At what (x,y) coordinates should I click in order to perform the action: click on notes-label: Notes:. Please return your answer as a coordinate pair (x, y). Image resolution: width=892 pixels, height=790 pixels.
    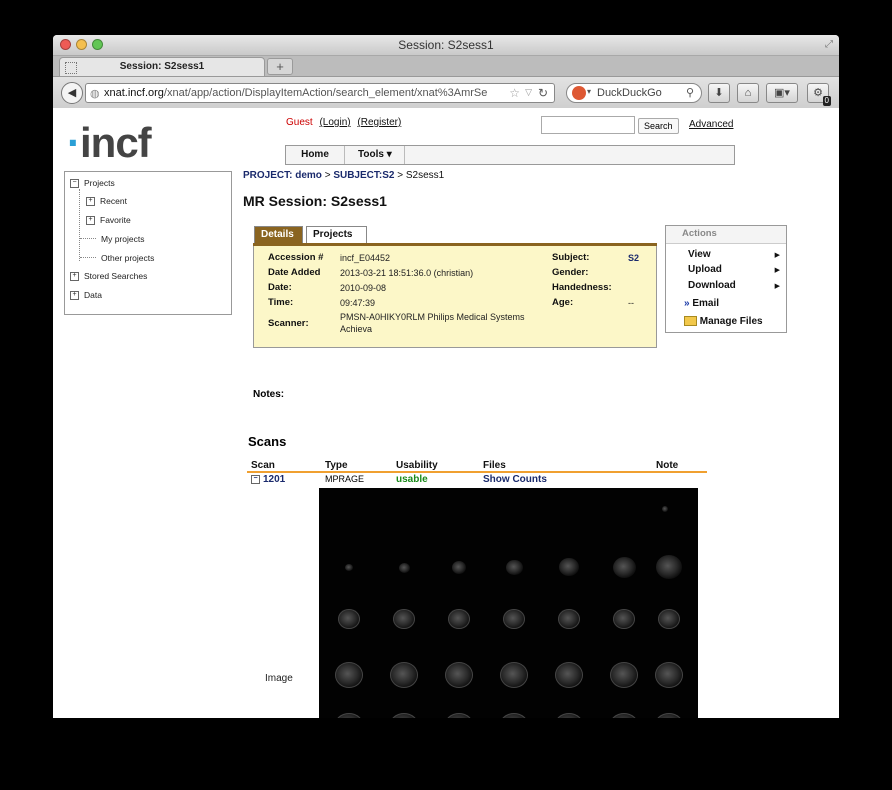
    Looking at the image, I should click on (269, 394).